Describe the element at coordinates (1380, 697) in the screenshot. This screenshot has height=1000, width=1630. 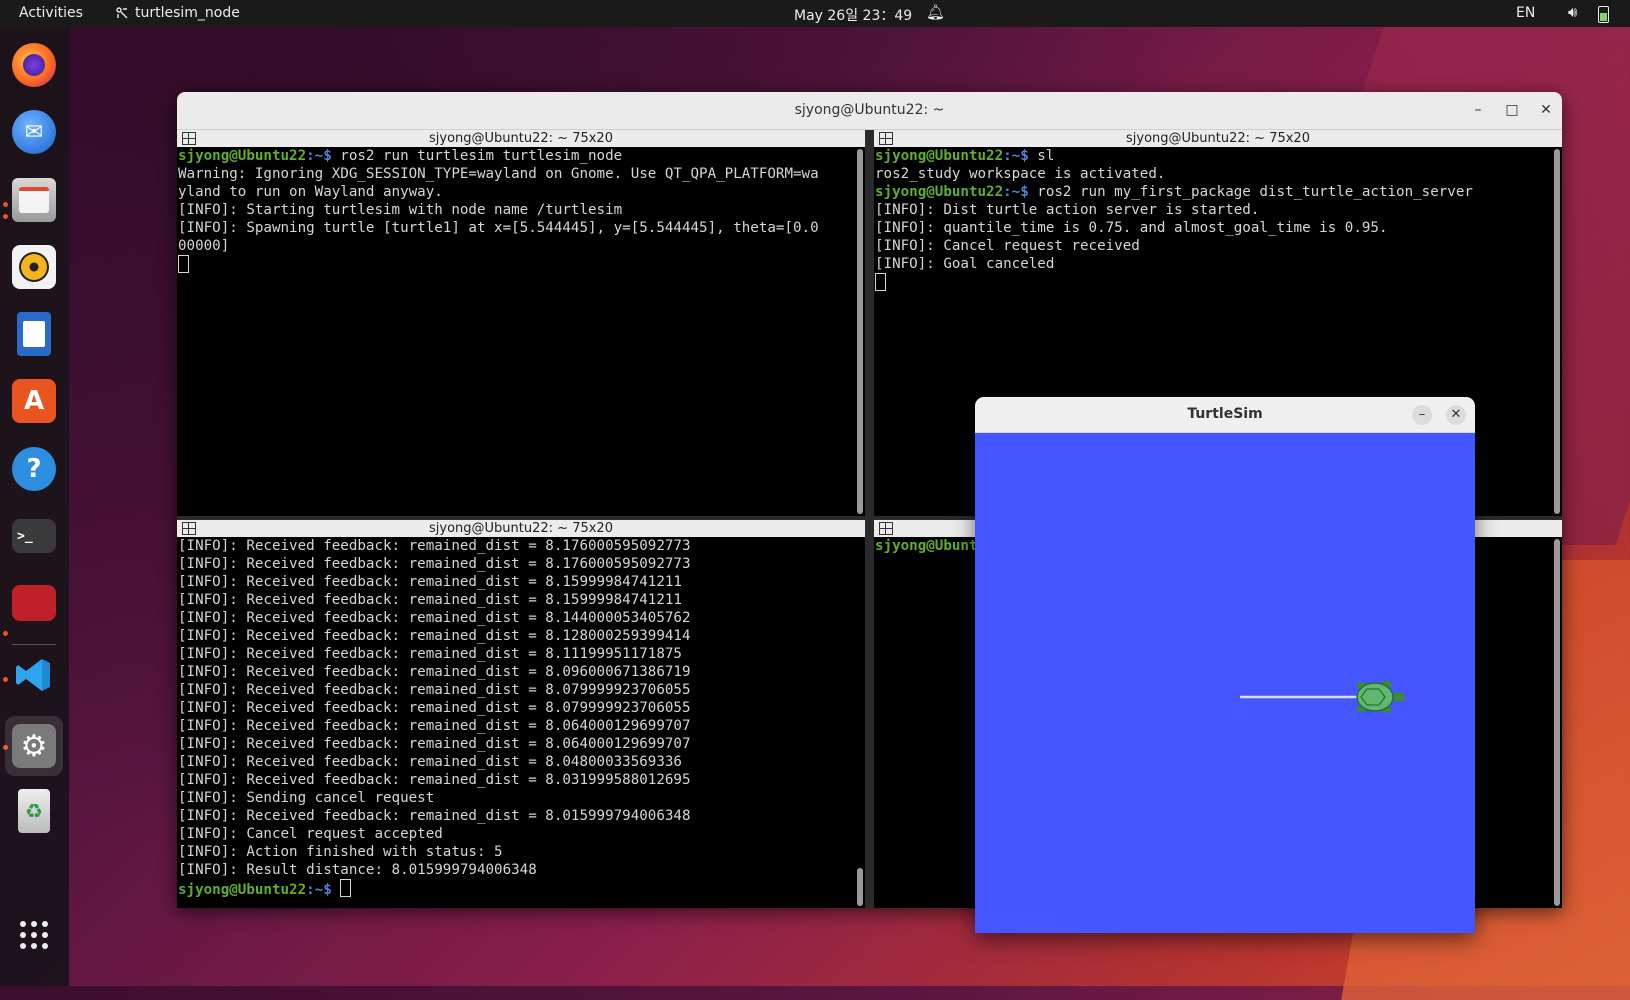
I see `turtle-icon` at that location.